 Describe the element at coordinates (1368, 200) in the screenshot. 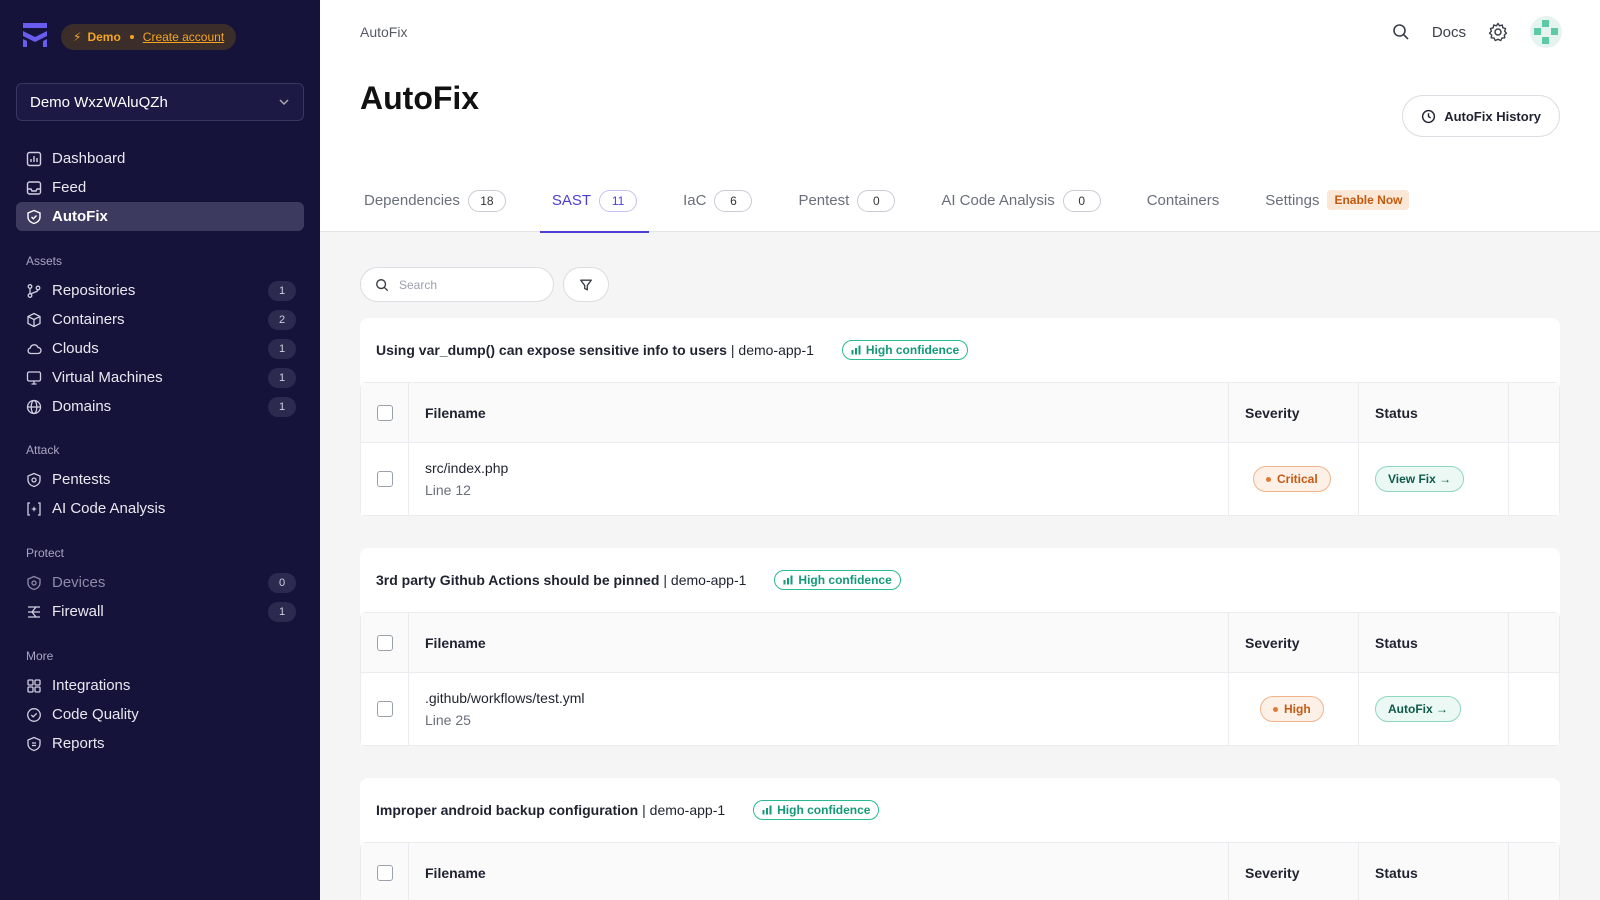

I see `enable-now-badge: Enable Now` at that location.